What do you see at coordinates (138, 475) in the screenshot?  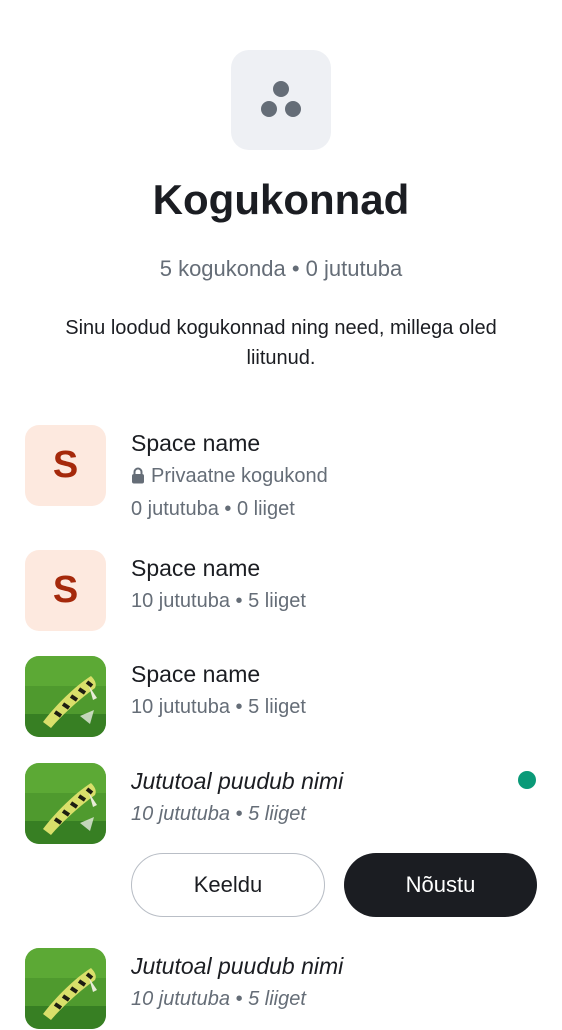 I see `lock-icon` at bounding box center [138, 475].